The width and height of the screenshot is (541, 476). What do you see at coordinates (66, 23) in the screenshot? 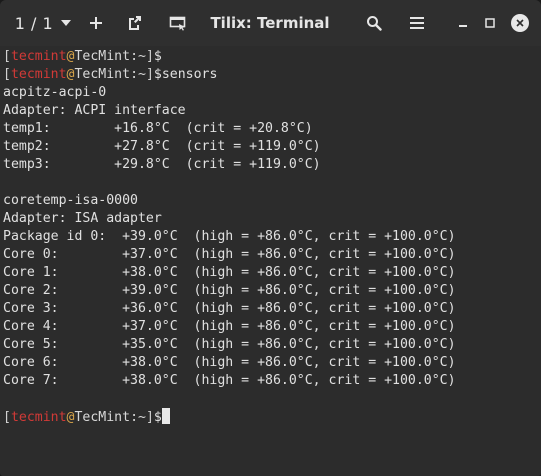
I see `chevron-down-icon` at bounding box center [66, 23].